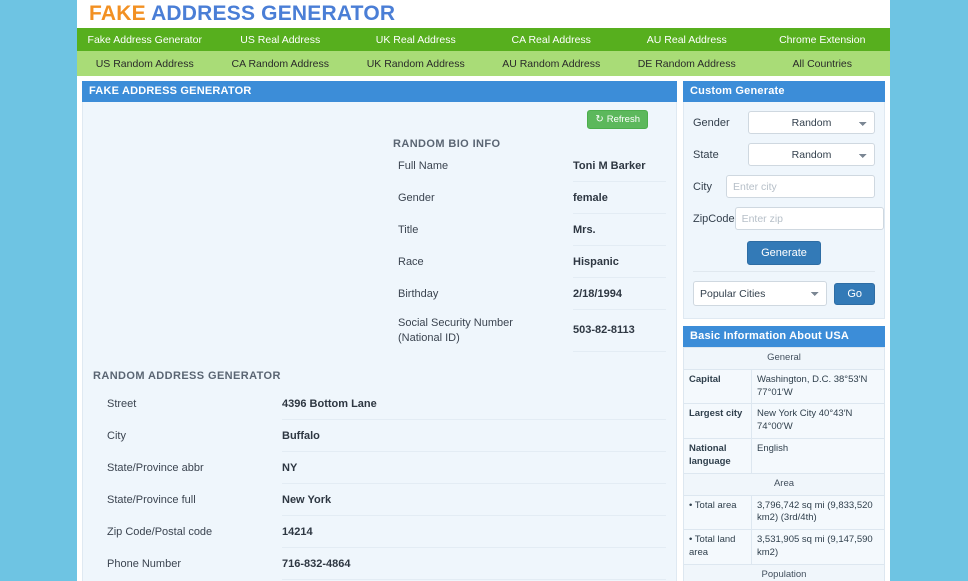 This screenshot has width=968, height=581. I want to click on address-label-phone: Phone Number, so click(144, 563).